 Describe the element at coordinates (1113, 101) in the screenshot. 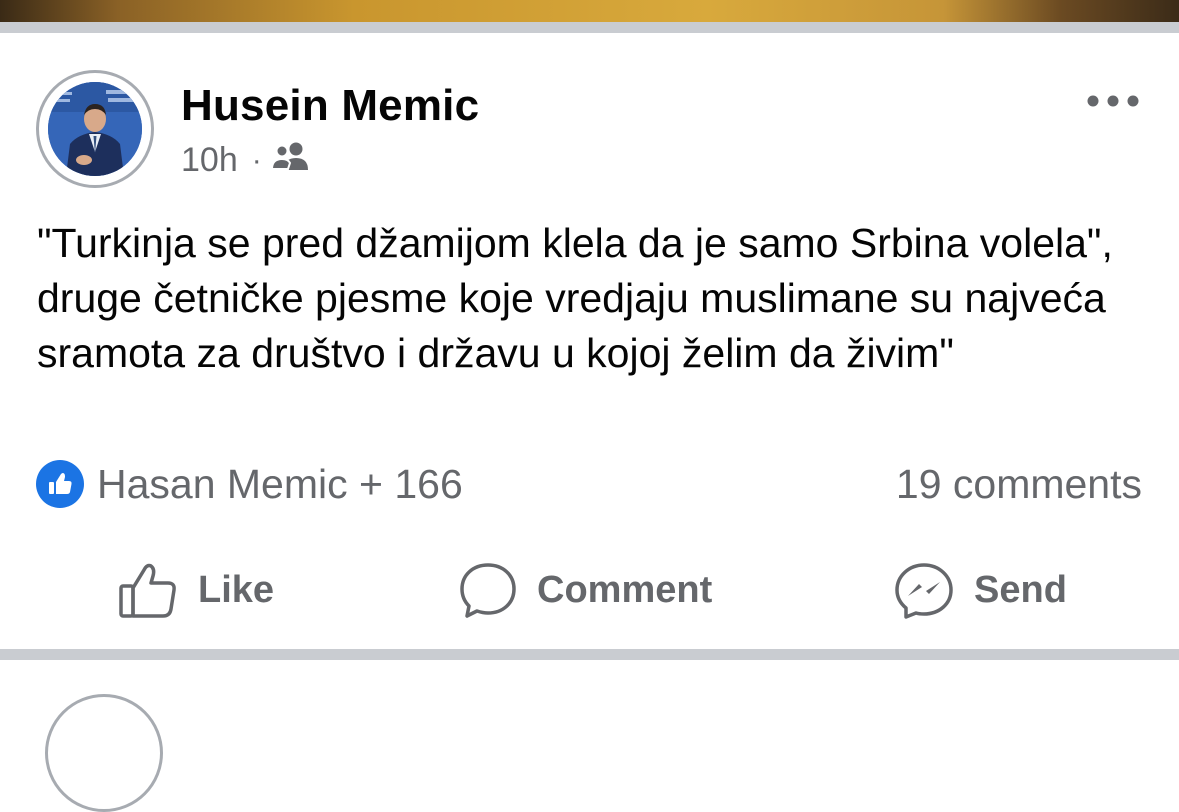

I see `more-options-icon` at that location.